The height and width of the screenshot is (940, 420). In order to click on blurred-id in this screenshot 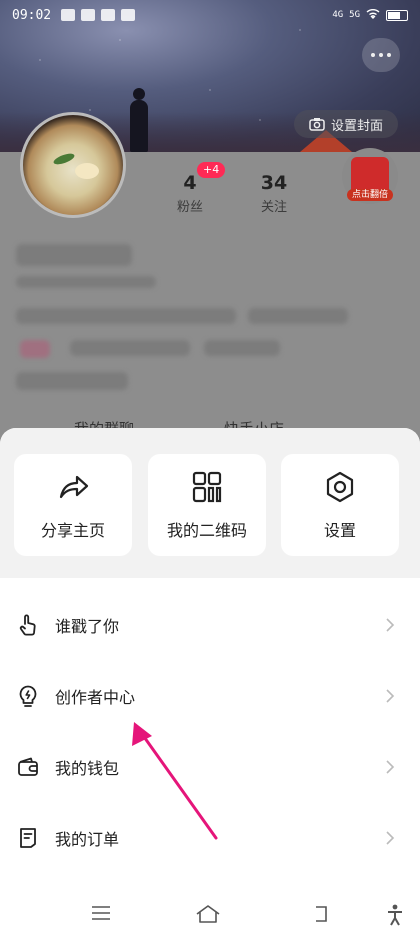, I will do `click(86, 282)`.